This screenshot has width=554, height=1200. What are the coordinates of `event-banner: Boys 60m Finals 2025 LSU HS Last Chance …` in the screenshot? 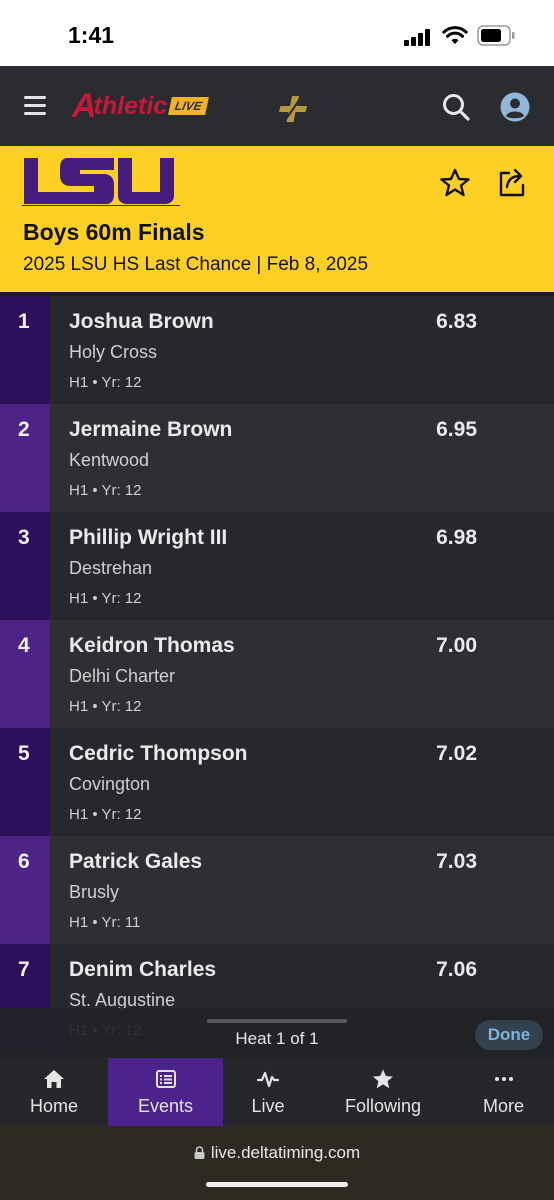 It's located at (277, 219).